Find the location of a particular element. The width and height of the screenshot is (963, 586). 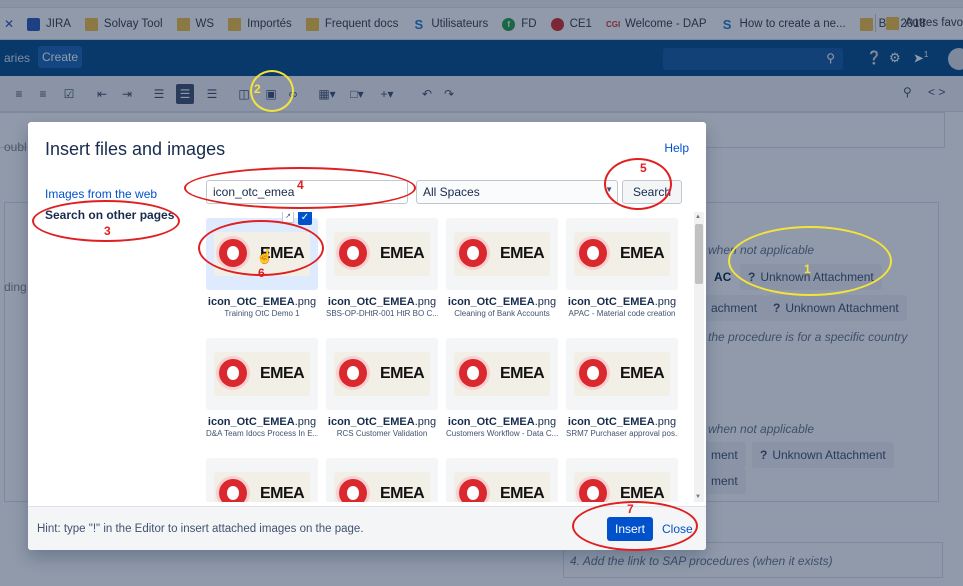

checkmark-icon: ✓ is located at coordinates (305, 218).